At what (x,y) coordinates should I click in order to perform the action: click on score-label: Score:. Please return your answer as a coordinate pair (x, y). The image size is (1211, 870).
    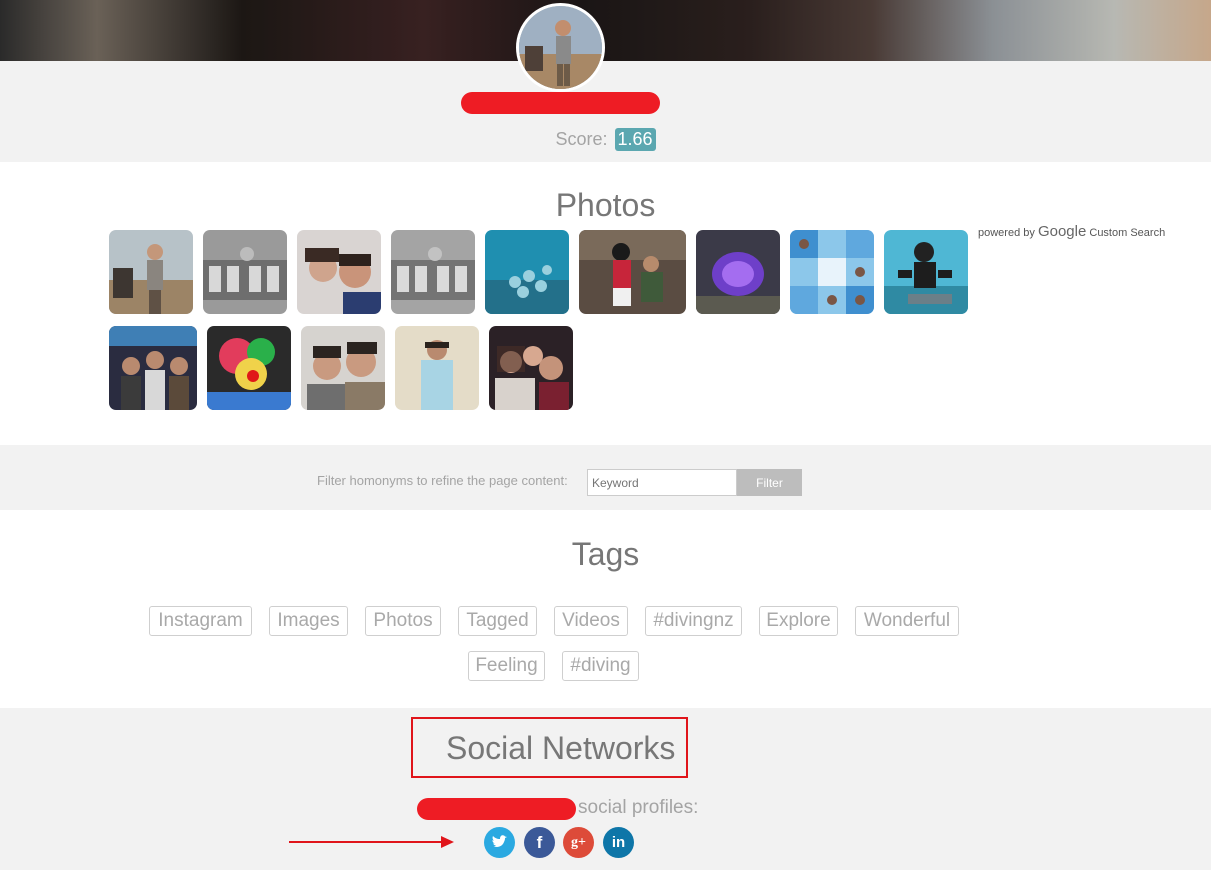
    Looking at the image, I should click on (581, 139).